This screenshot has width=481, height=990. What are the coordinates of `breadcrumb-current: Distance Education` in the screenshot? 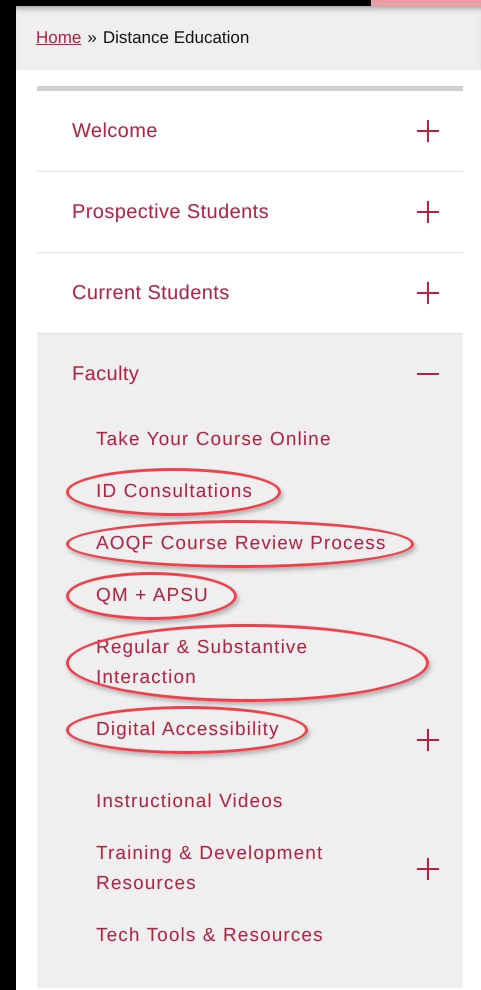 It's located at (176, 38).